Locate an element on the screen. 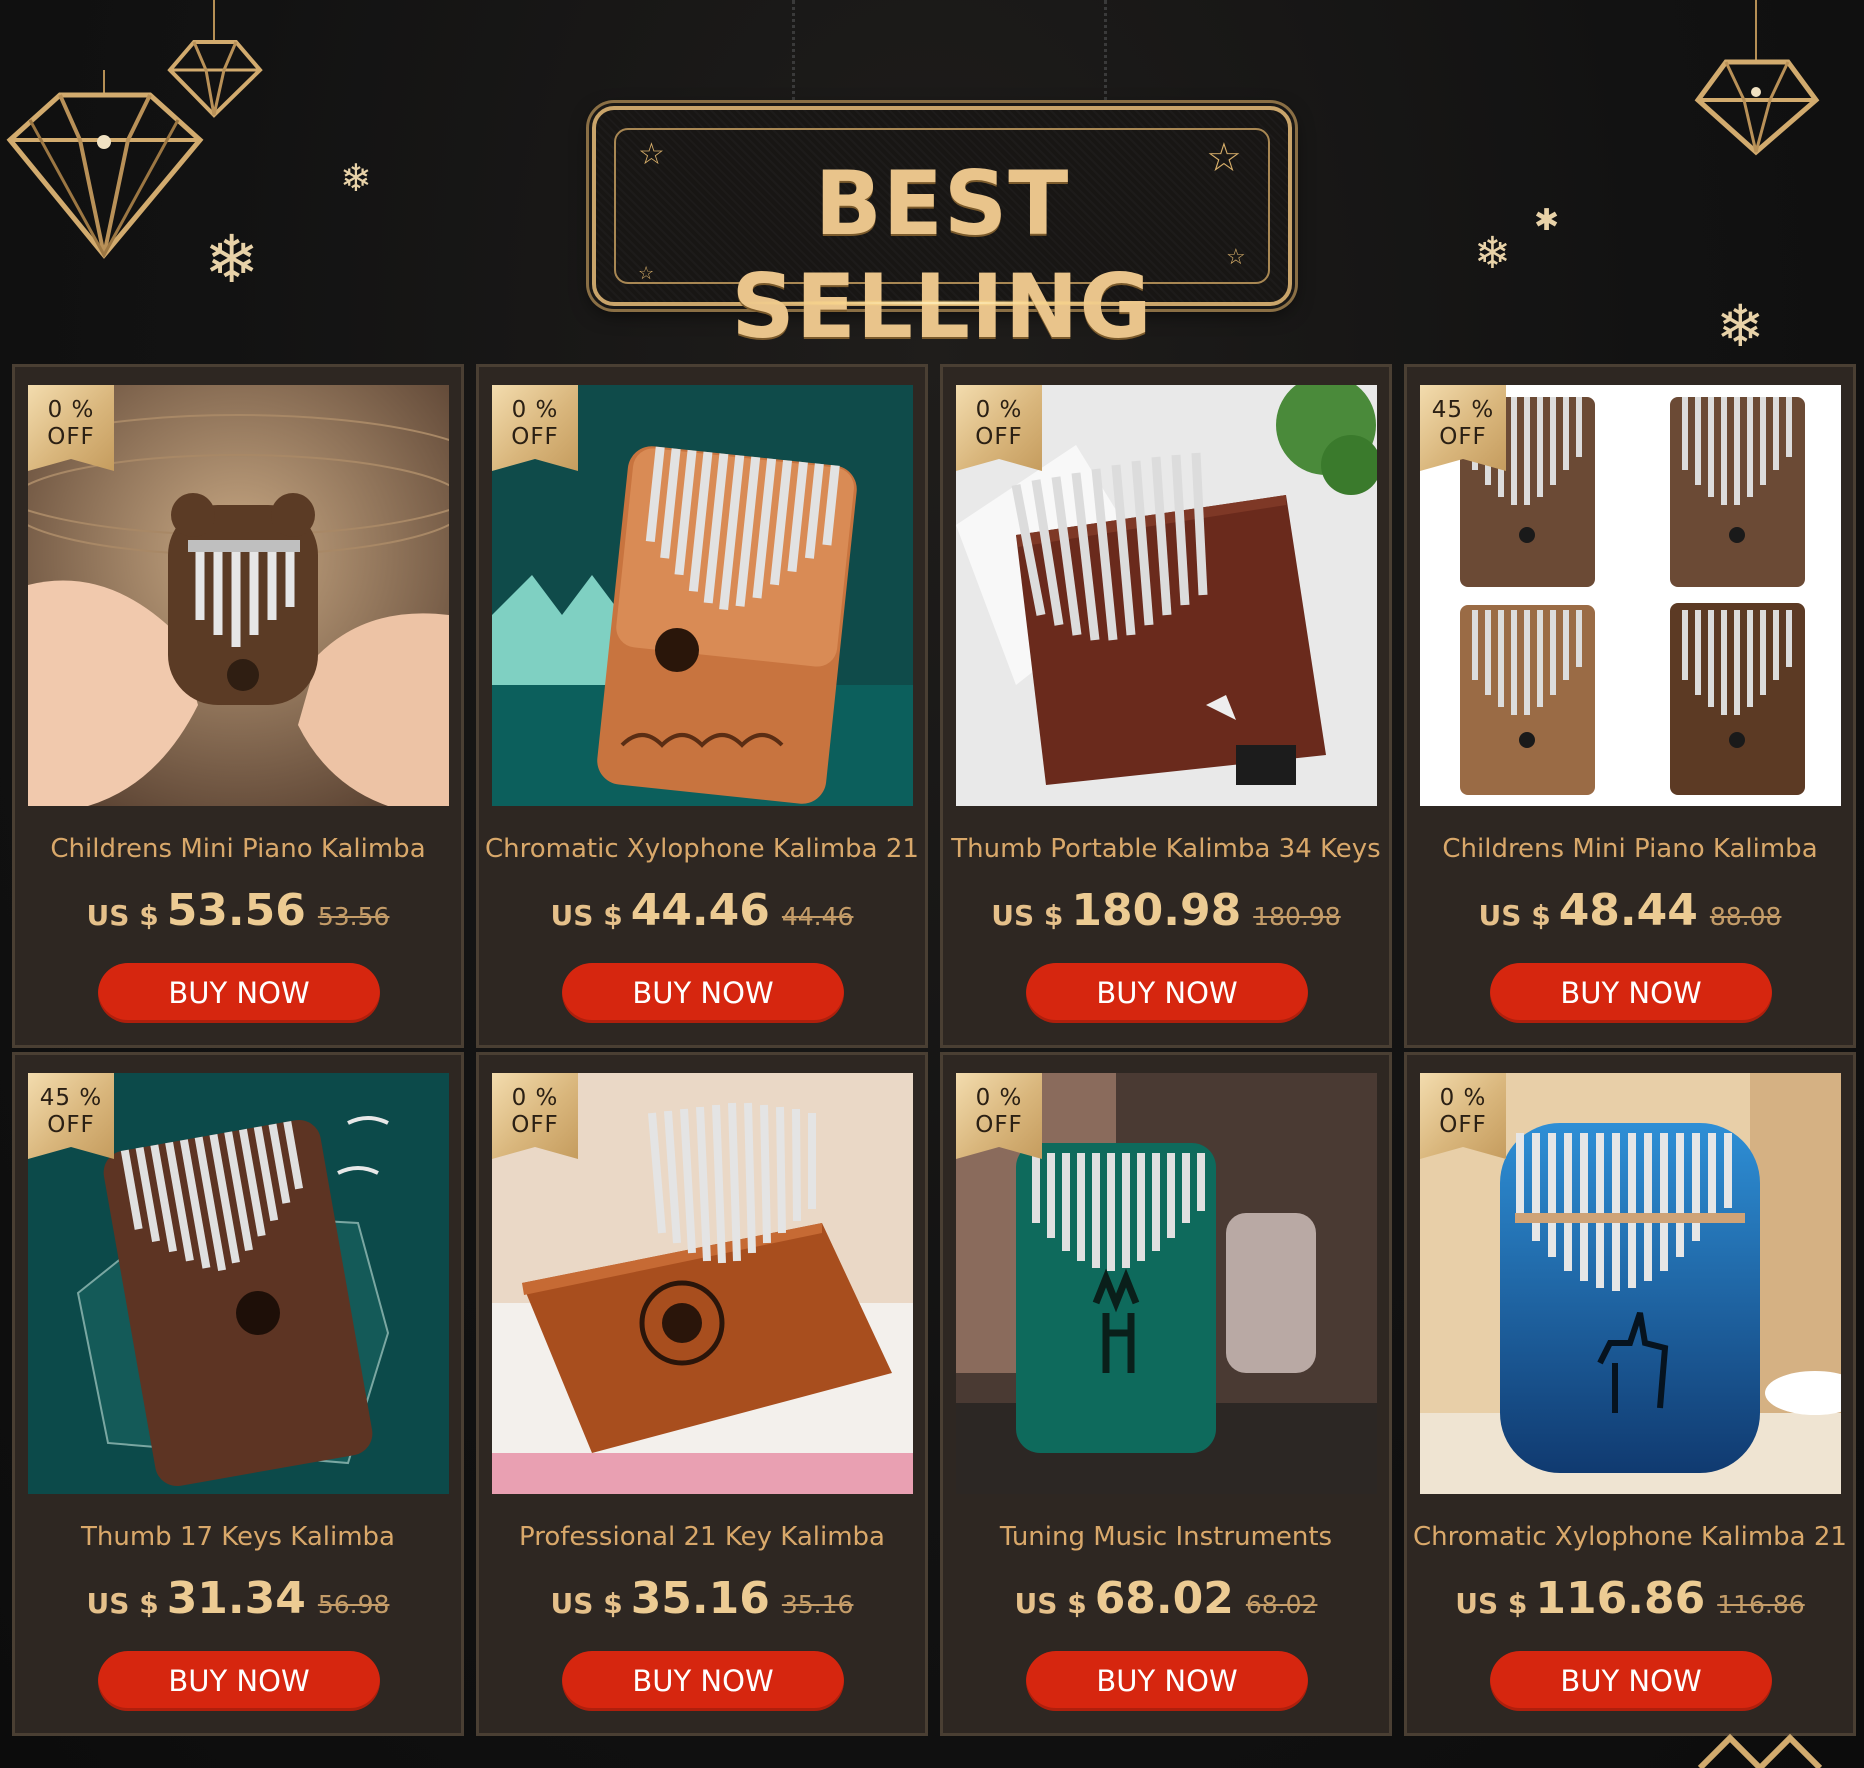 This screenshot has height=1768, width=1864. original-price: 68.02 is located at coordinates (1281, 1604).